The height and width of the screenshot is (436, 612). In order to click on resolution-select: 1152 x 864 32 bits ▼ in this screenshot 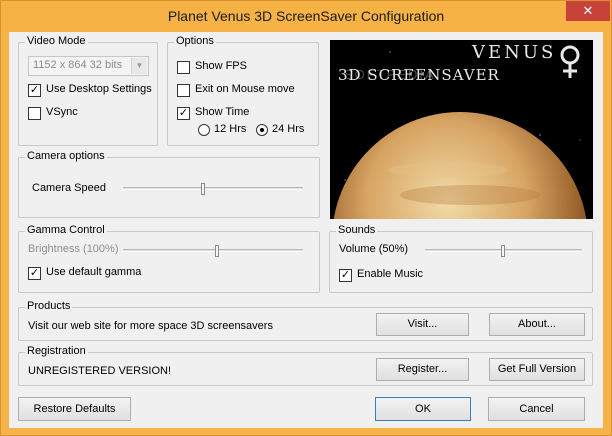, I will do `click(88, 66)`.